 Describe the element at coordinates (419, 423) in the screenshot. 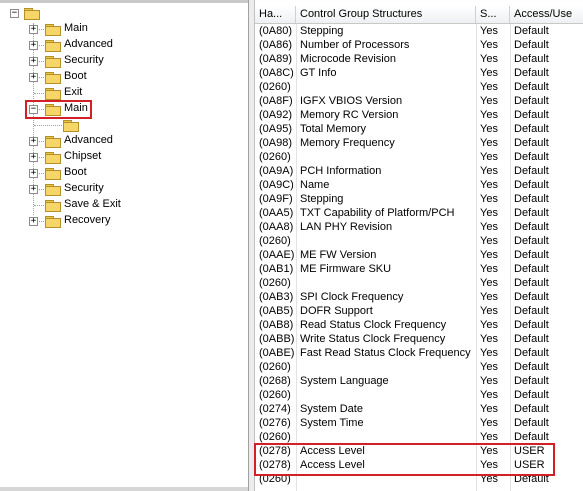

I see `table-row: (0276) System Time Yes Default` at that location.